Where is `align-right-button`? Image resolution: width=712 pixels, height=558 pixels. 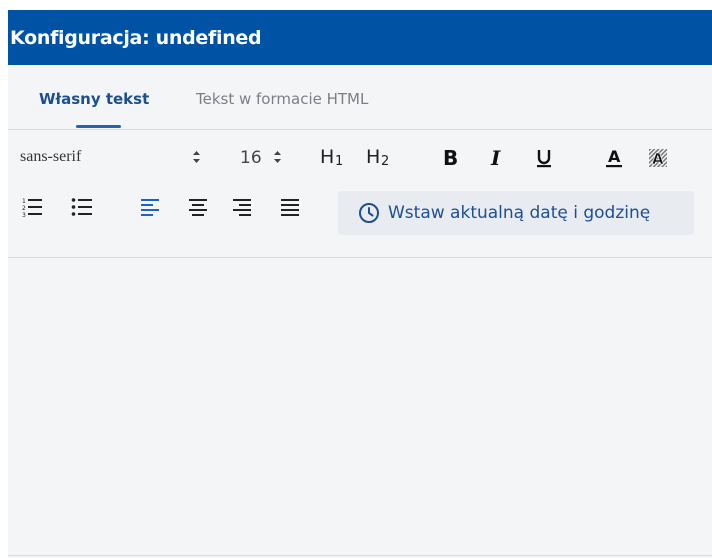
align-right-button is located at coordinates (242, 207).